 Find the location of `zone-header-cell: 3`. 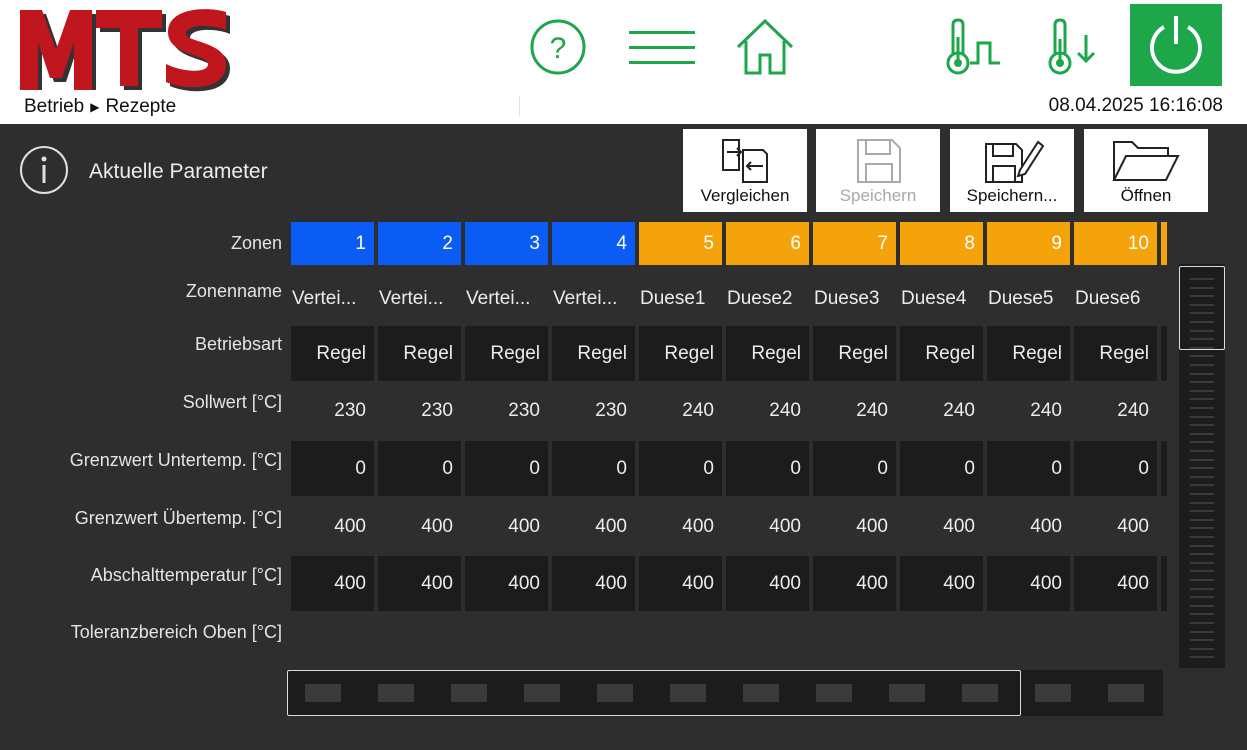

zone-header-cell: 3 is located at coordinates (506, 243).